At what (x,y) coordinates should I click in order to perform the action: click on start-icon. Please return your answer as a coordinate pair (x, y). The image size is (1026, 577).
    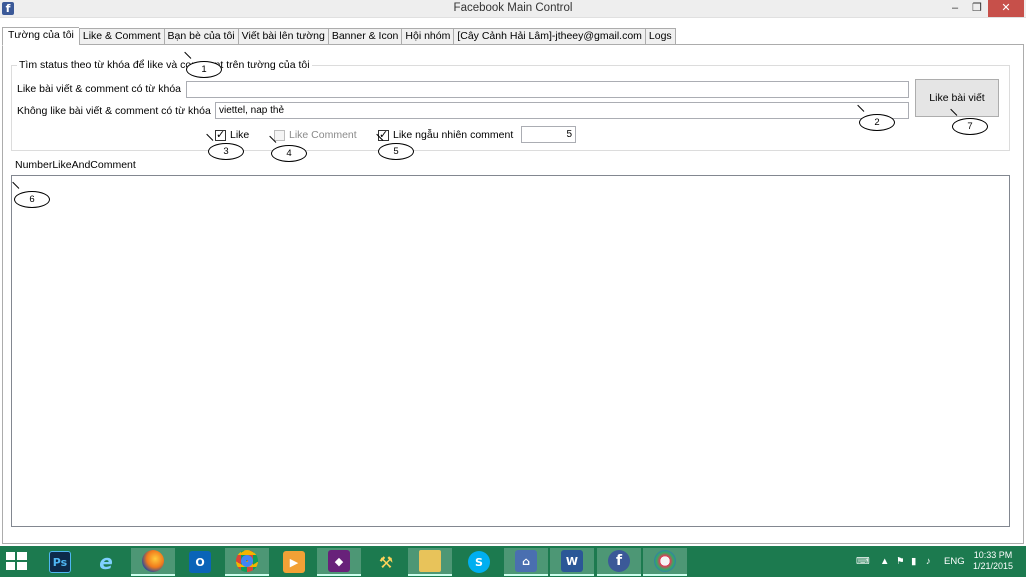
    Looking at the image, I should click on (17, 562).